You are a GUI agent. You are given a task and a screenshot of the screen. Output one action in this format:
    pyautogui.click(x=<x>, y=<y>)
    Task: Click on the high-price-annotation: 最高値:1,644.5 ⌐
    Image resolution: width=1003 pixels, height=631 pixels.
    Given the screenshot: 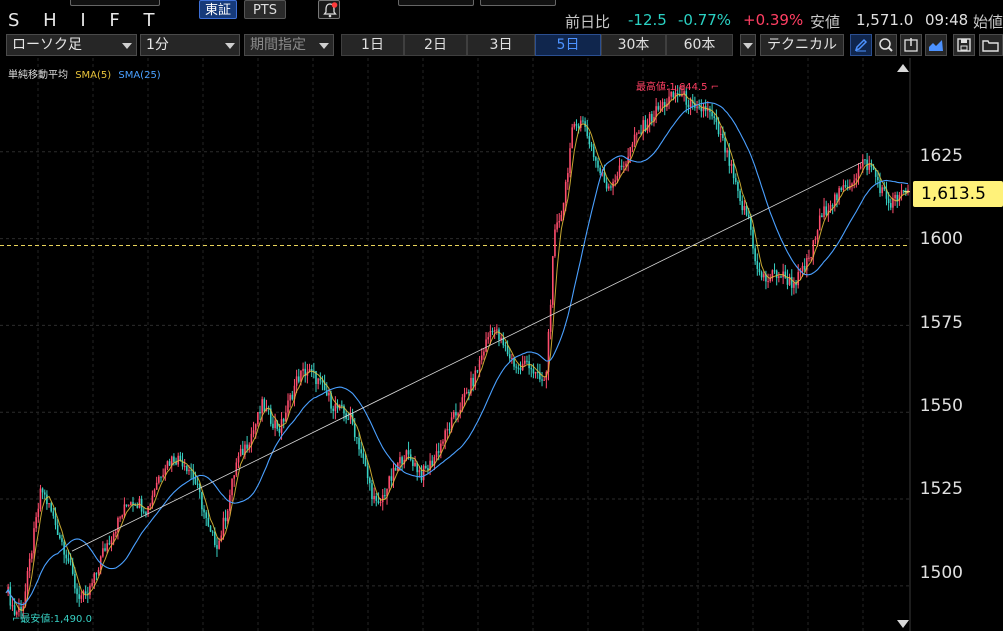 What is the action you would take?
    pyautogui.click(x=678, y=87)
    